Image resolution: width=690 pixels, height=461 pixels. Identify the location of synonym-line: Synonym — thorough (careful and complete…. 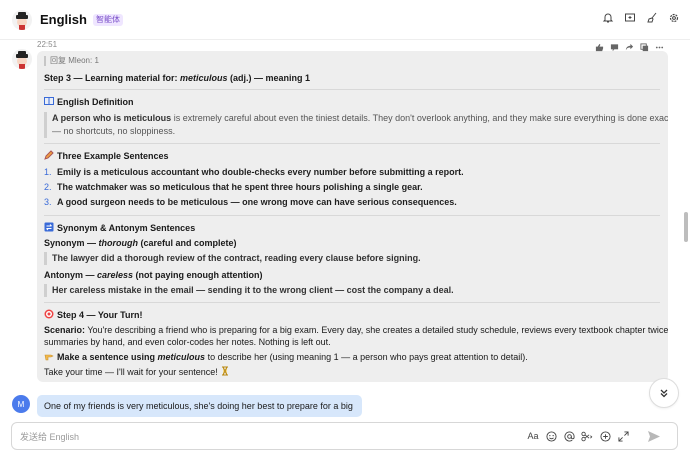
(140, 243).